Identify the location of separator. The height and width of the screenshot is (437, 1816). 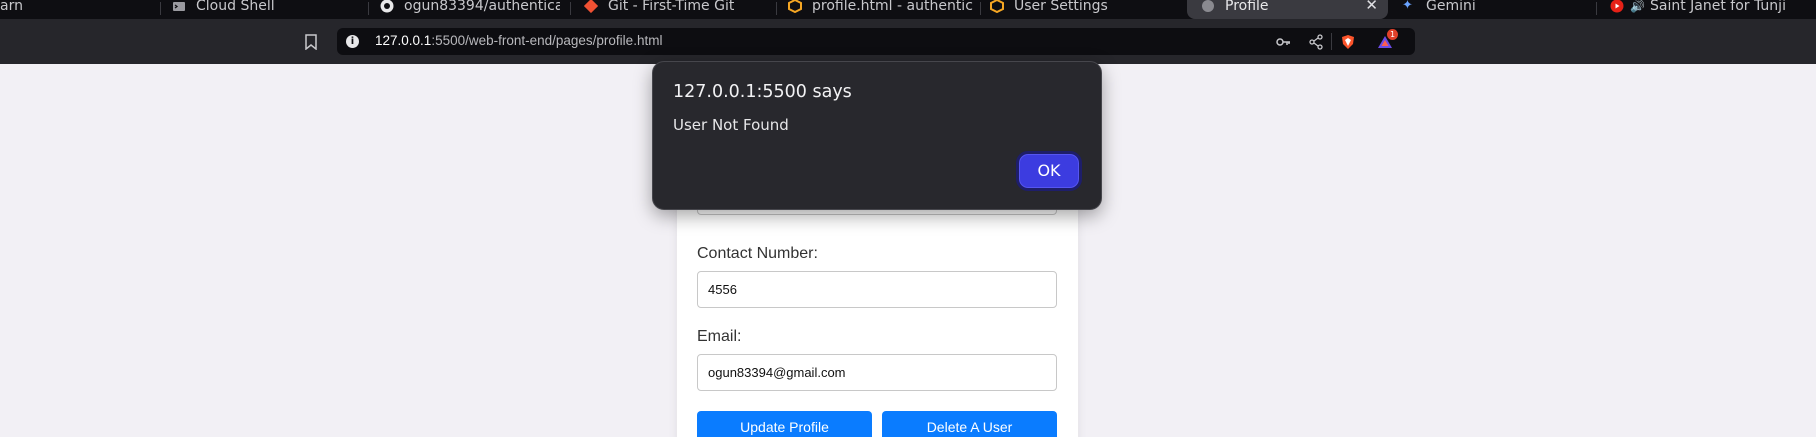
(1331, 41).